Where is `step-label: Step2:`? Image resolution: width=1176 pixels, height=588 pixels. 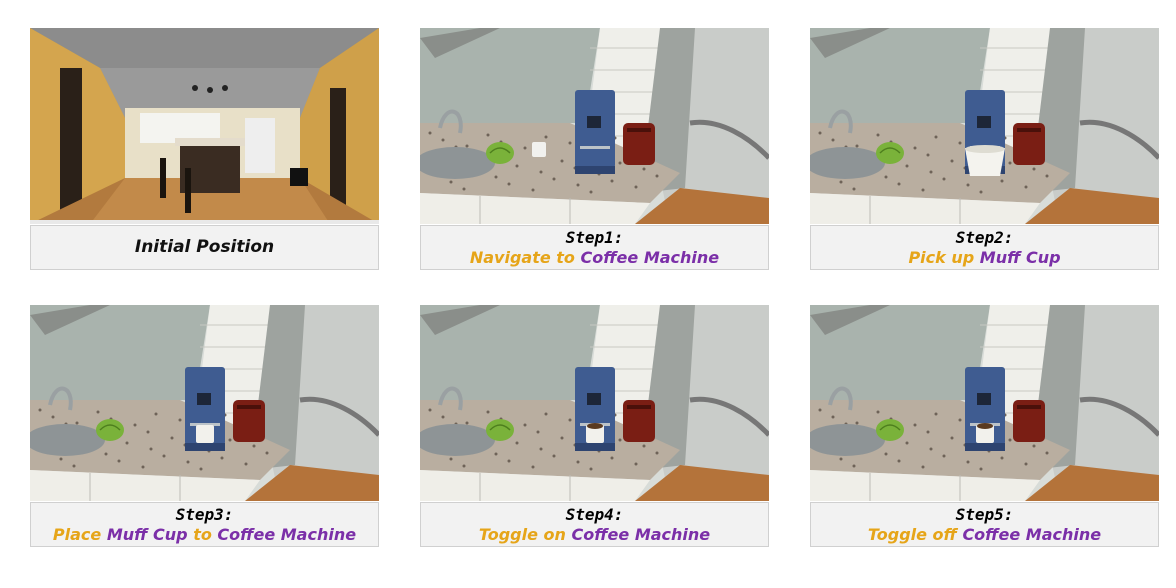 step-label: Step2: is located at coordinates (984, 237).